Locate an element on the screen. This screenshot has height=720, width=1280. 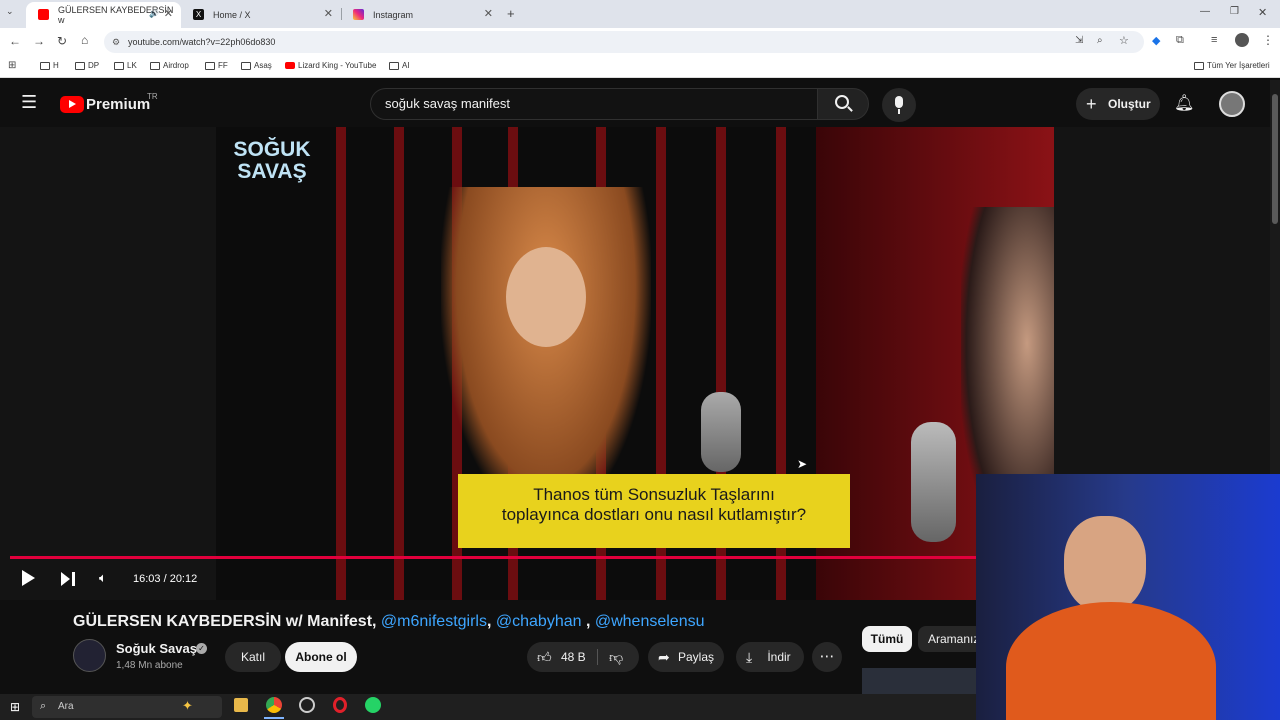
mention-link: @whenselensu is located at coordinates (650, 621).